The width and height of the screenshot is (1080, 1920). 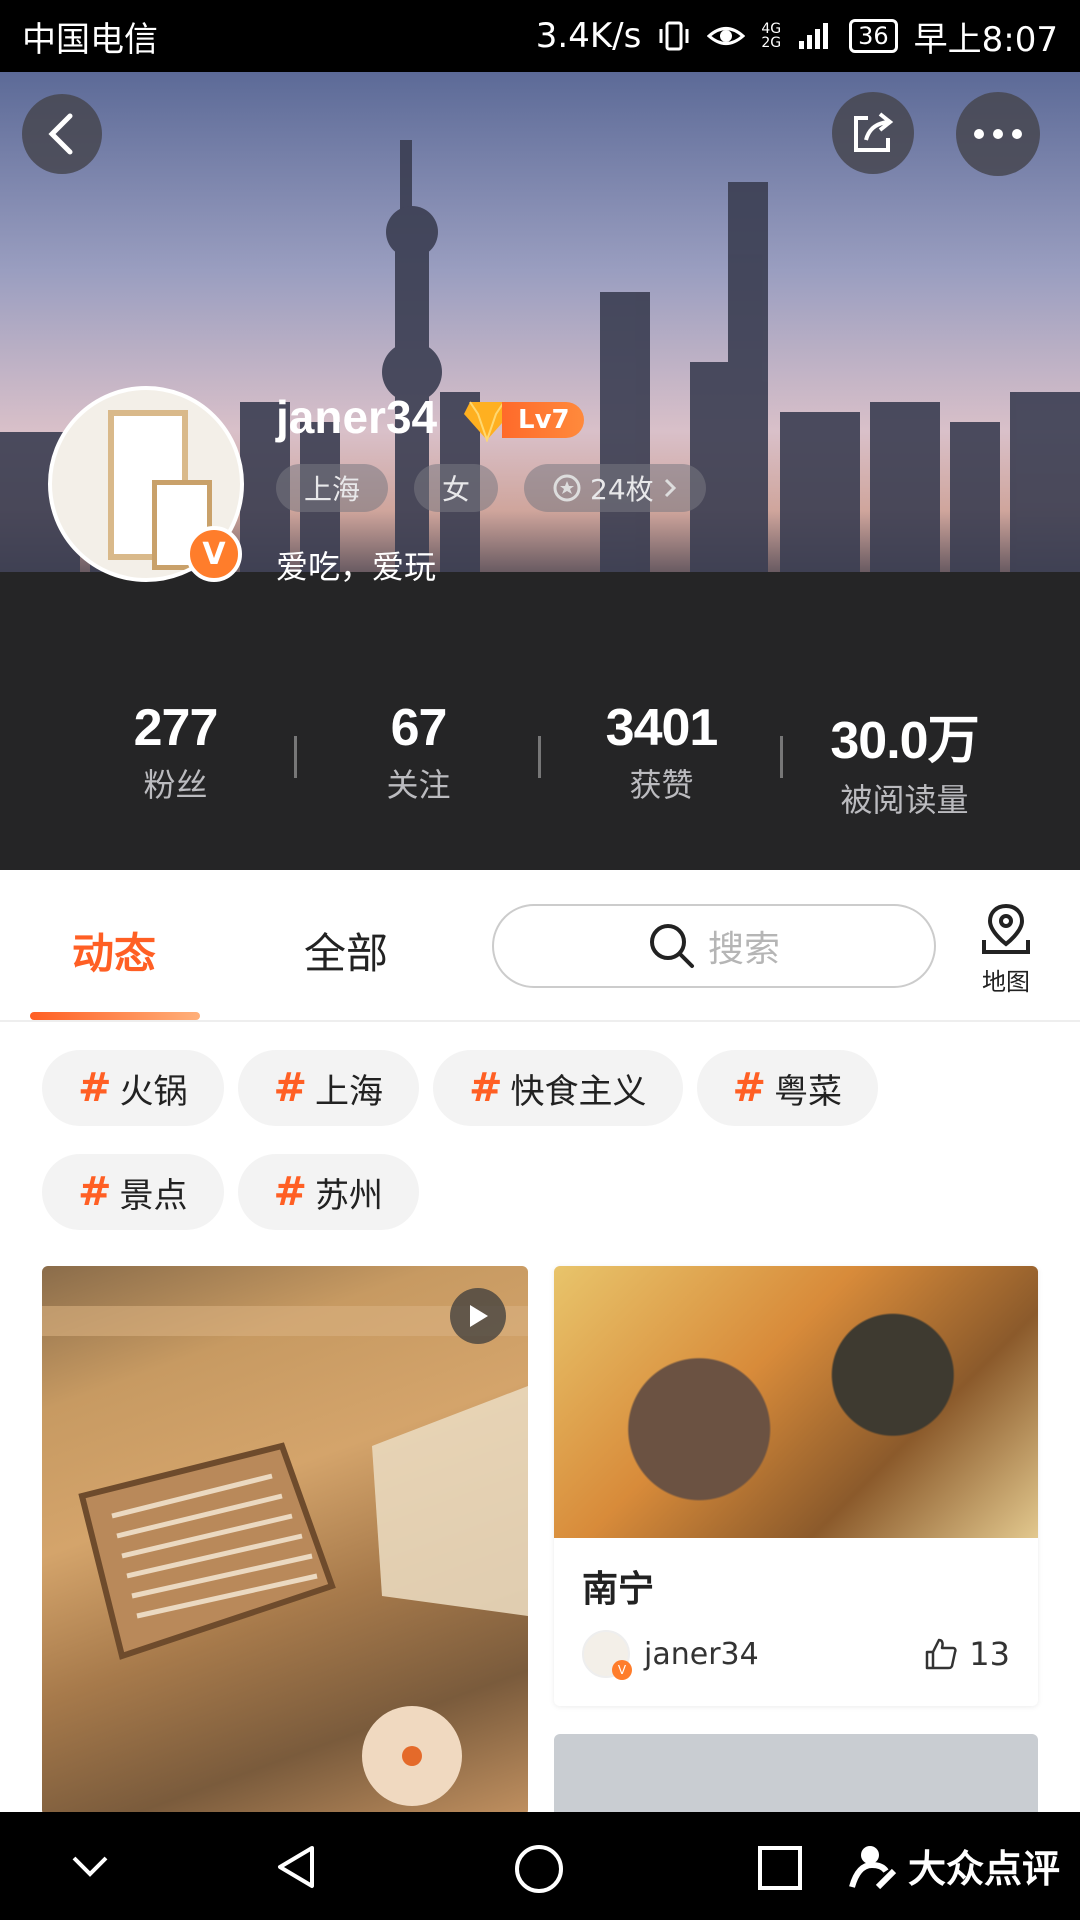 What do you see at coordinates (780, 1868) in the screenshot?
I see `nav-recents-button` at bounding box center [780, 1868].